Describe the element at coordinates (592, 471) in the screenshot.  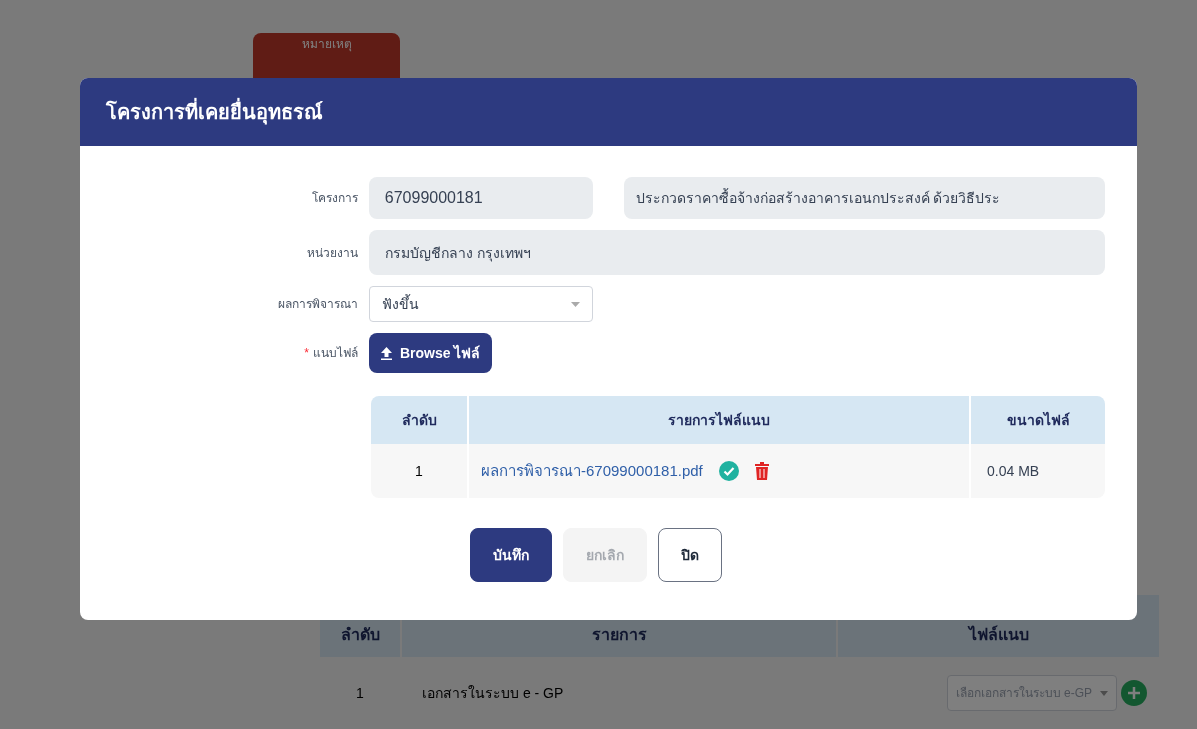
I see `file-link: ผลการพิจารณา-67099000181.pdf` at that location.